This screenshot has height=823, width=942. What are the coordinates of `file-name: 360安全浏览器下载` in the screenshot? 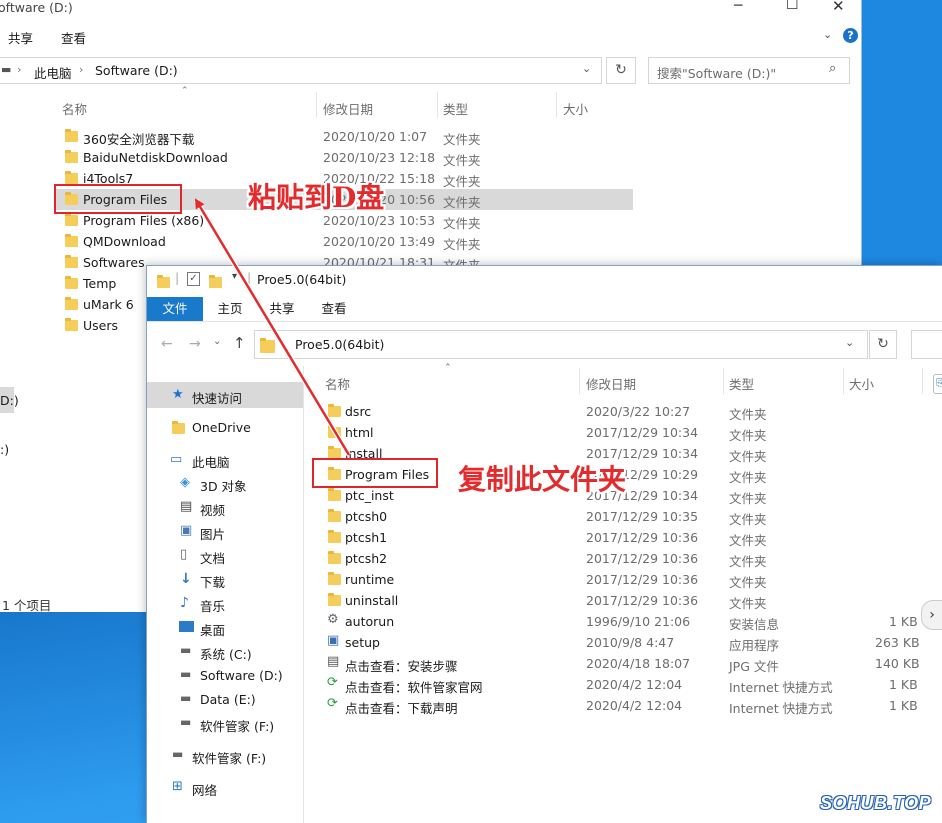 It's located at (139, 139).